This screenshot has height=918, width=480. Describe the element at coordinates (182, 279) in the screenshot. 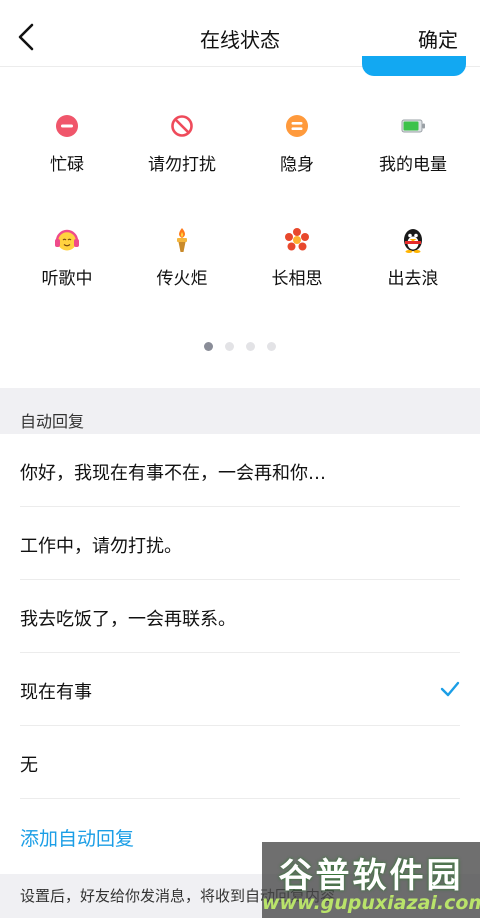

I see `status-label: 传火炬` at that location.